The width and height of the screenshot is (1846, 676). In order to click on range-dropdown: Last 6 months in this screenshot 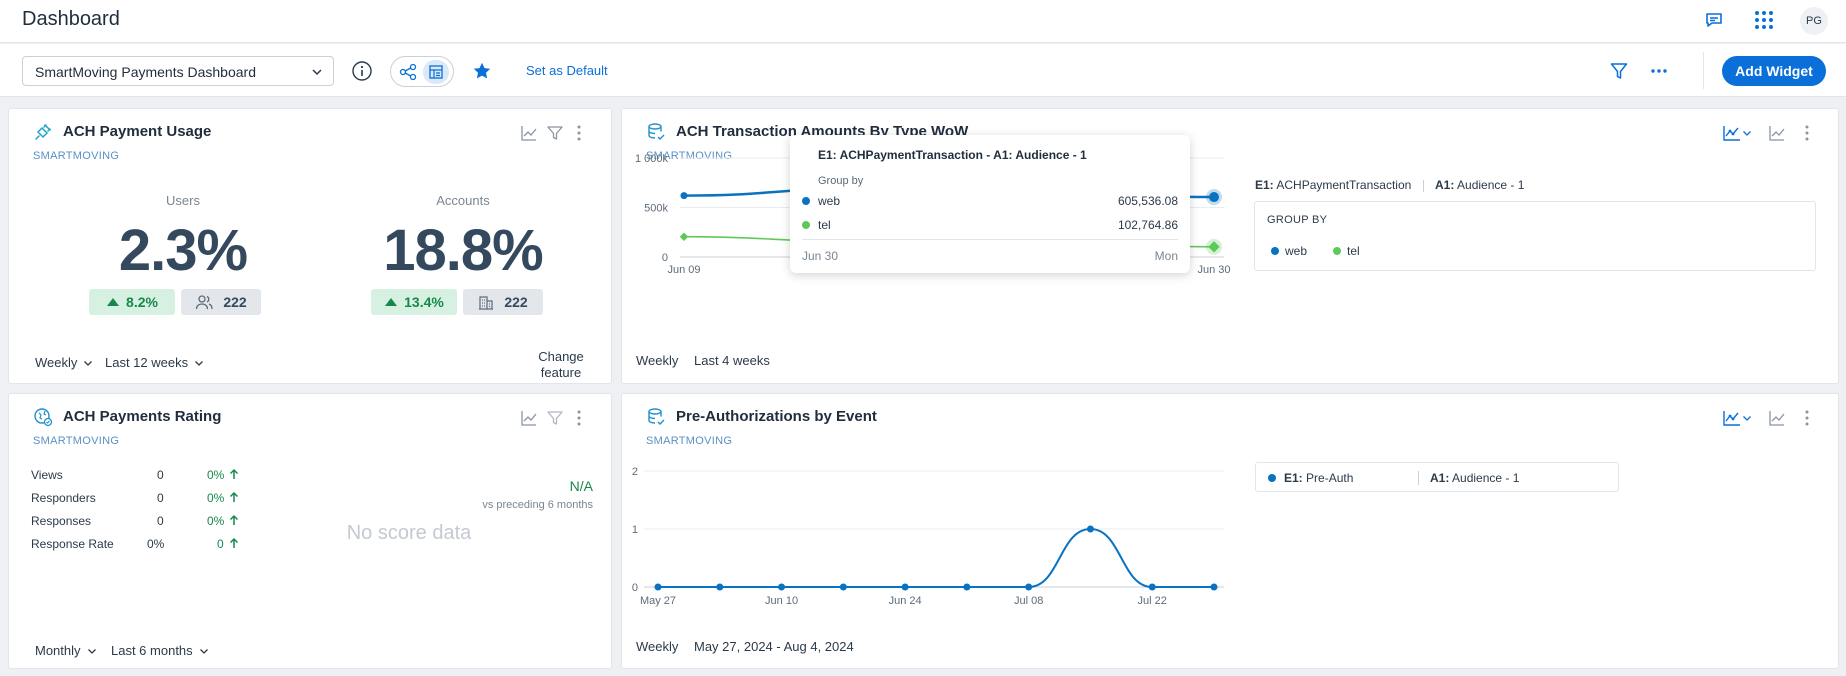, I will do `click(160, 650)`.